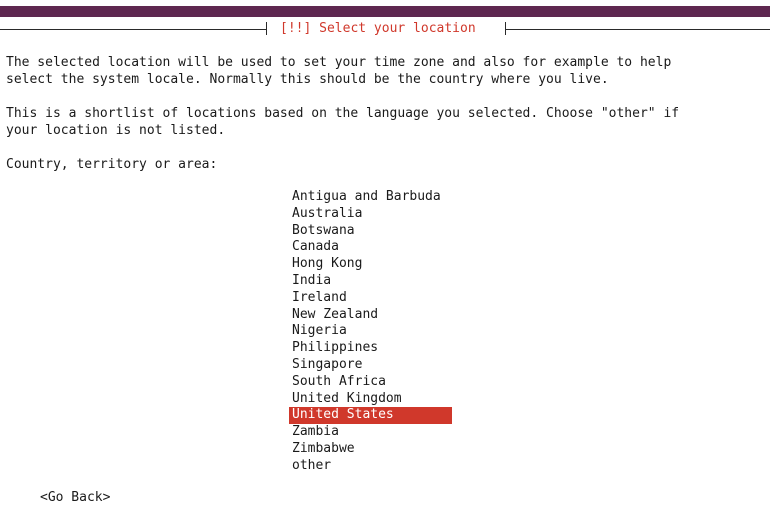 This screenshot has height=529, width=770. Describe the element at coordinates (637, 29) in the screenshot. I see `title-rule-right` at that location.